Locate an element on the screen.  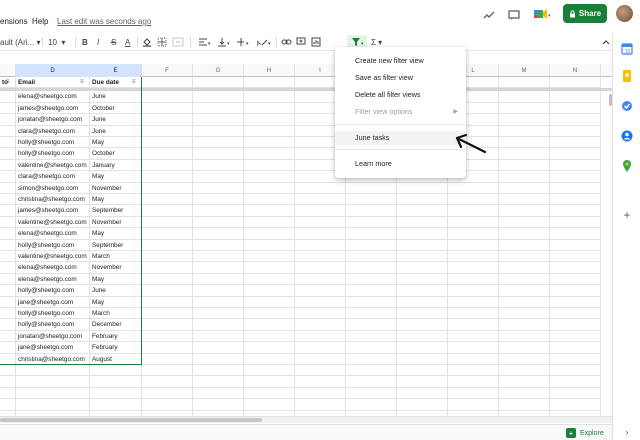
due-date-cell: November is located at coordinates (116, 268).